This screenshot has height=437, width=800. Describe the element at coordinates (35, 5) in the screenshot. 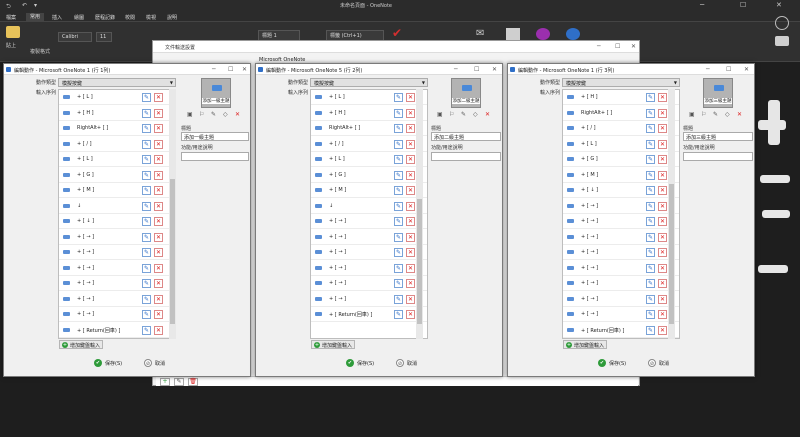

I see `quick-access-dropdown-icon: ▾` at that location.